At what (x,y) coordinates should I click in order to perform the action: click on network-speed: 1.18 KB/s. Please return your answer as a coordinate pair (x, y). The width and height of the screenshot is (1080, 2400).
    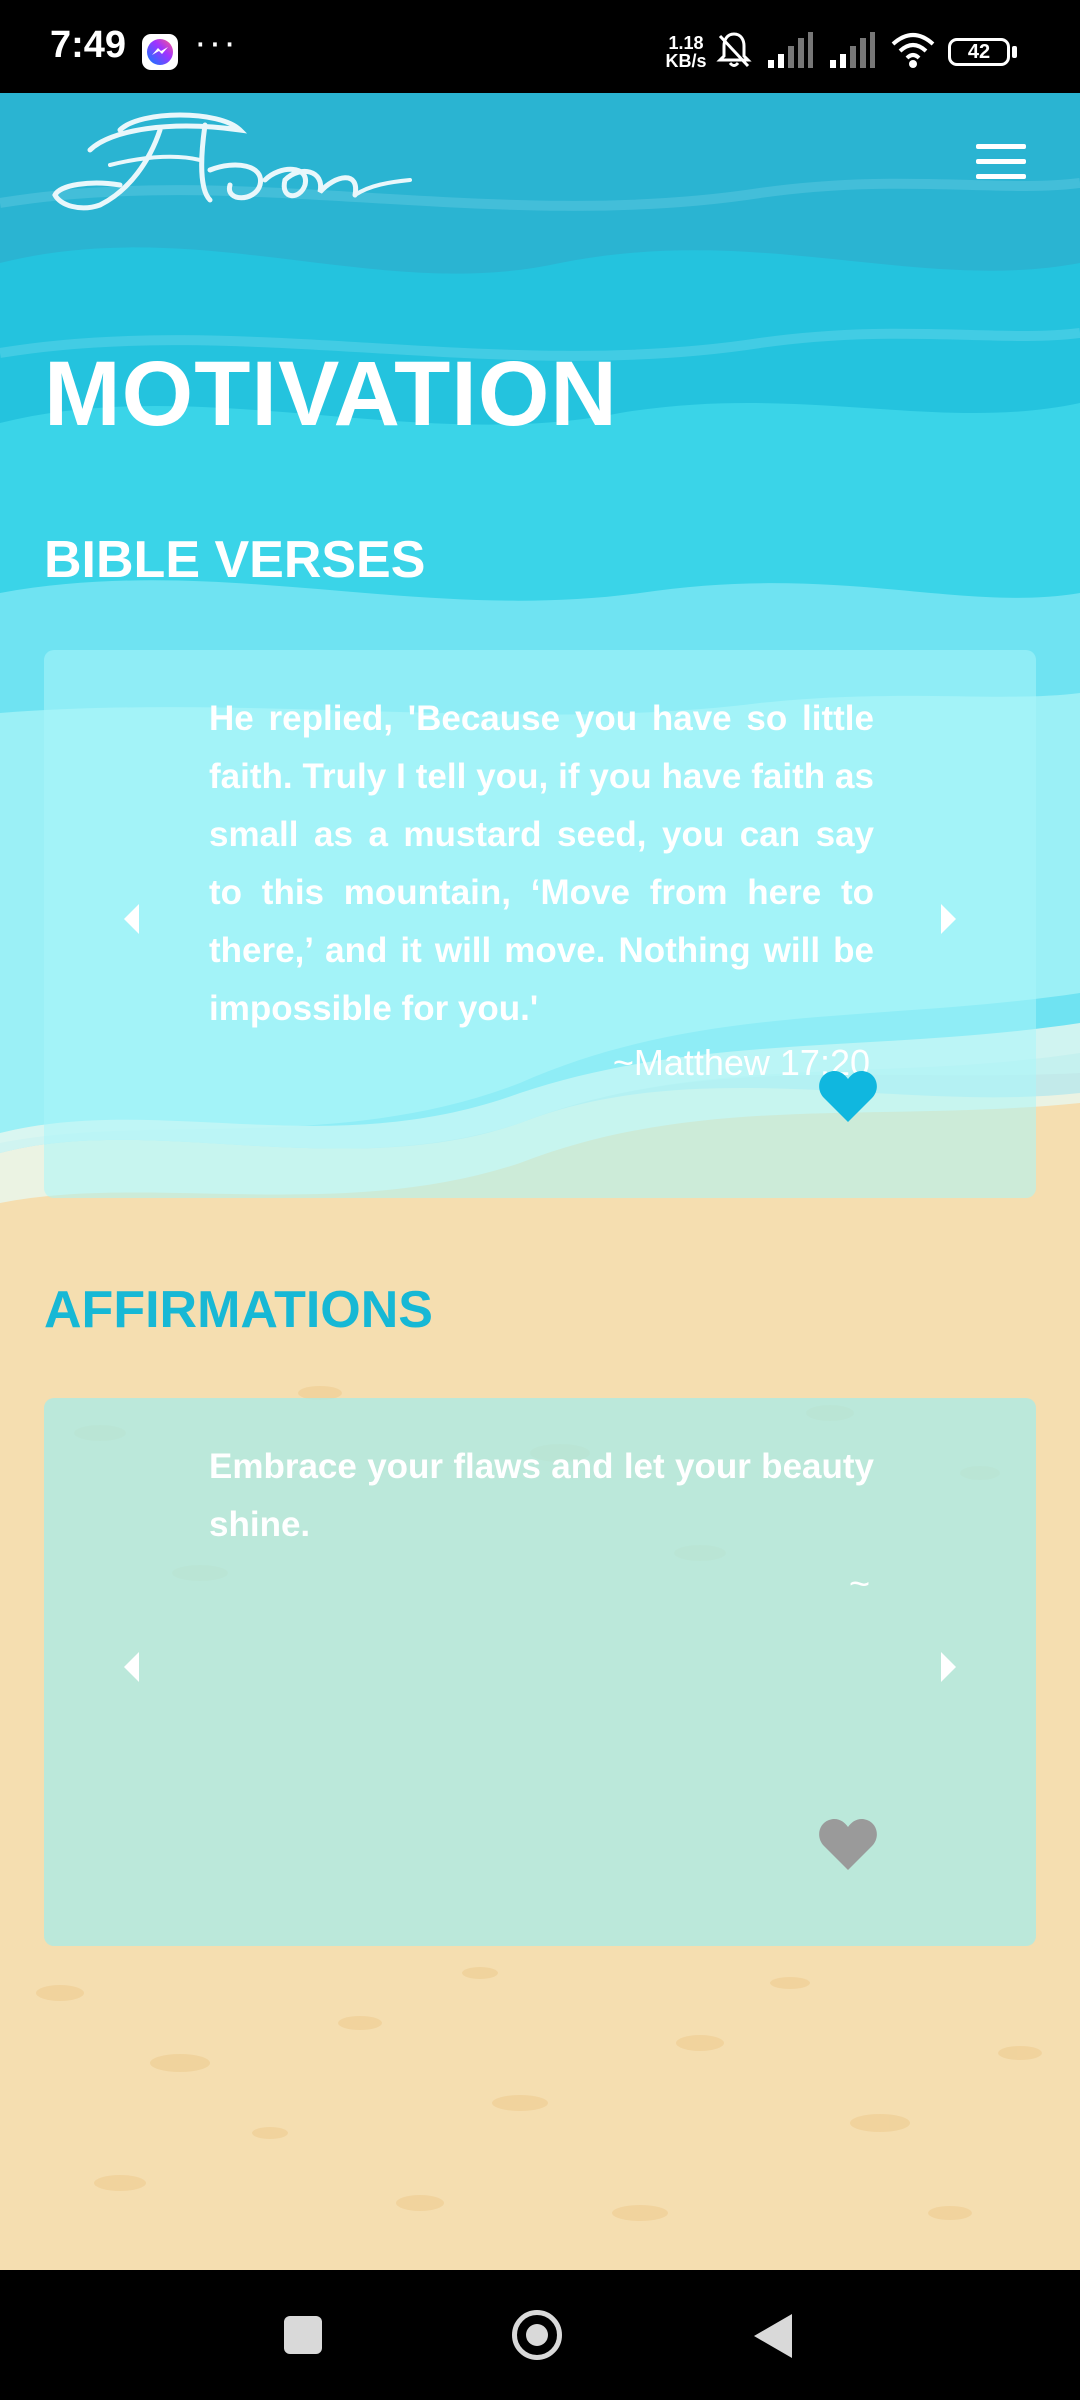
    Looking at the image, I should click on (686, 52).